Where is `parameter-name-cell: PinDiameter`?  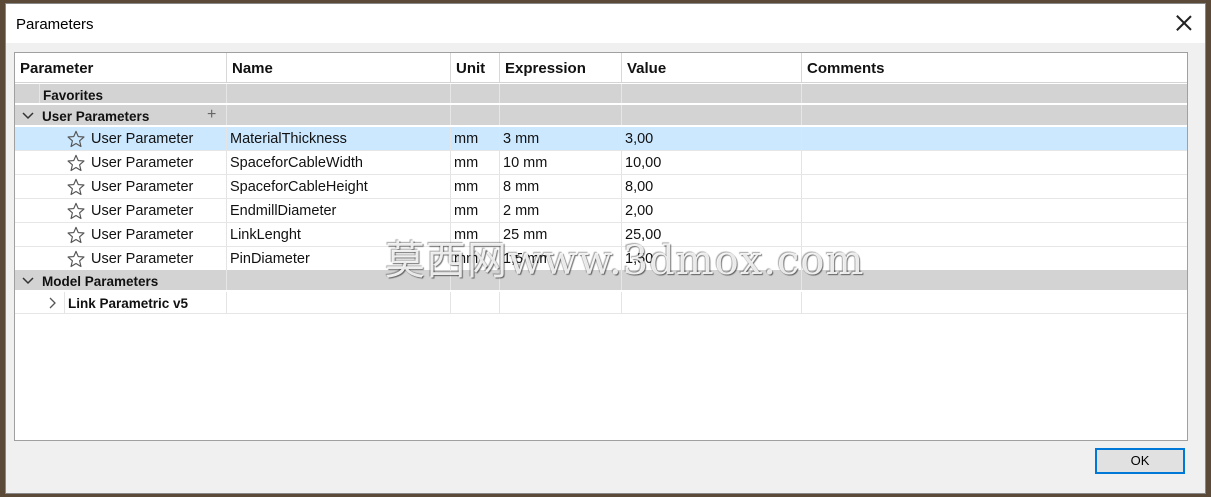 parameter-name-cell: PinDiameter is located at coordinates (339, 258).